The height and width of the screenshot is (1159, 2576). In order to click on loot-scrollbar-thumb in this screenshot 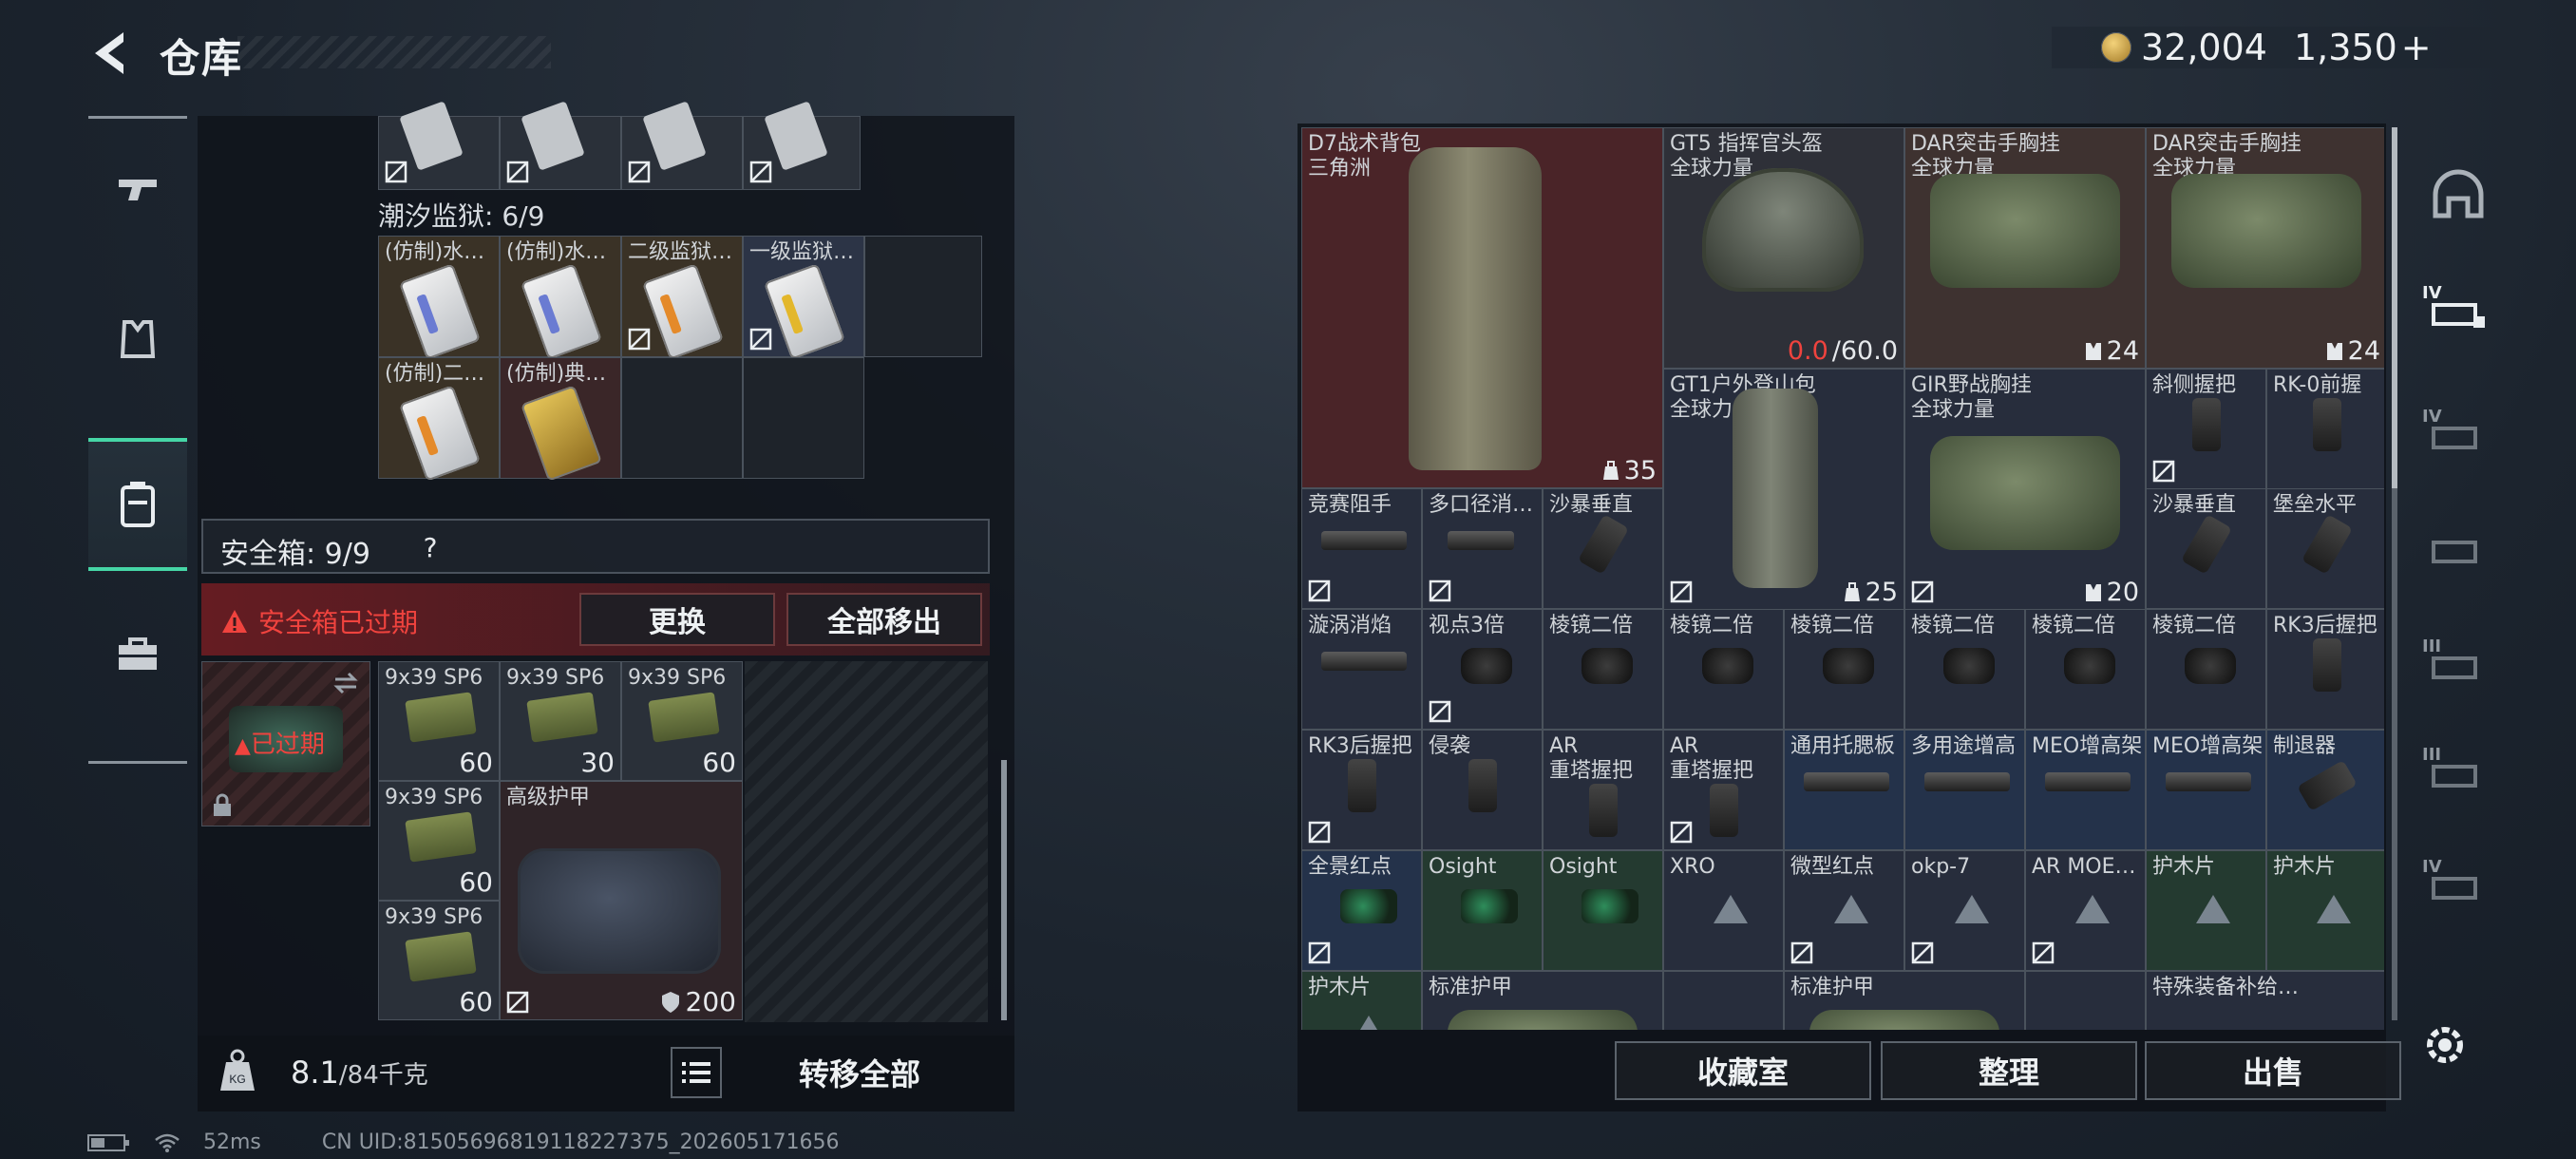, I will do `click(2394, 307)`.